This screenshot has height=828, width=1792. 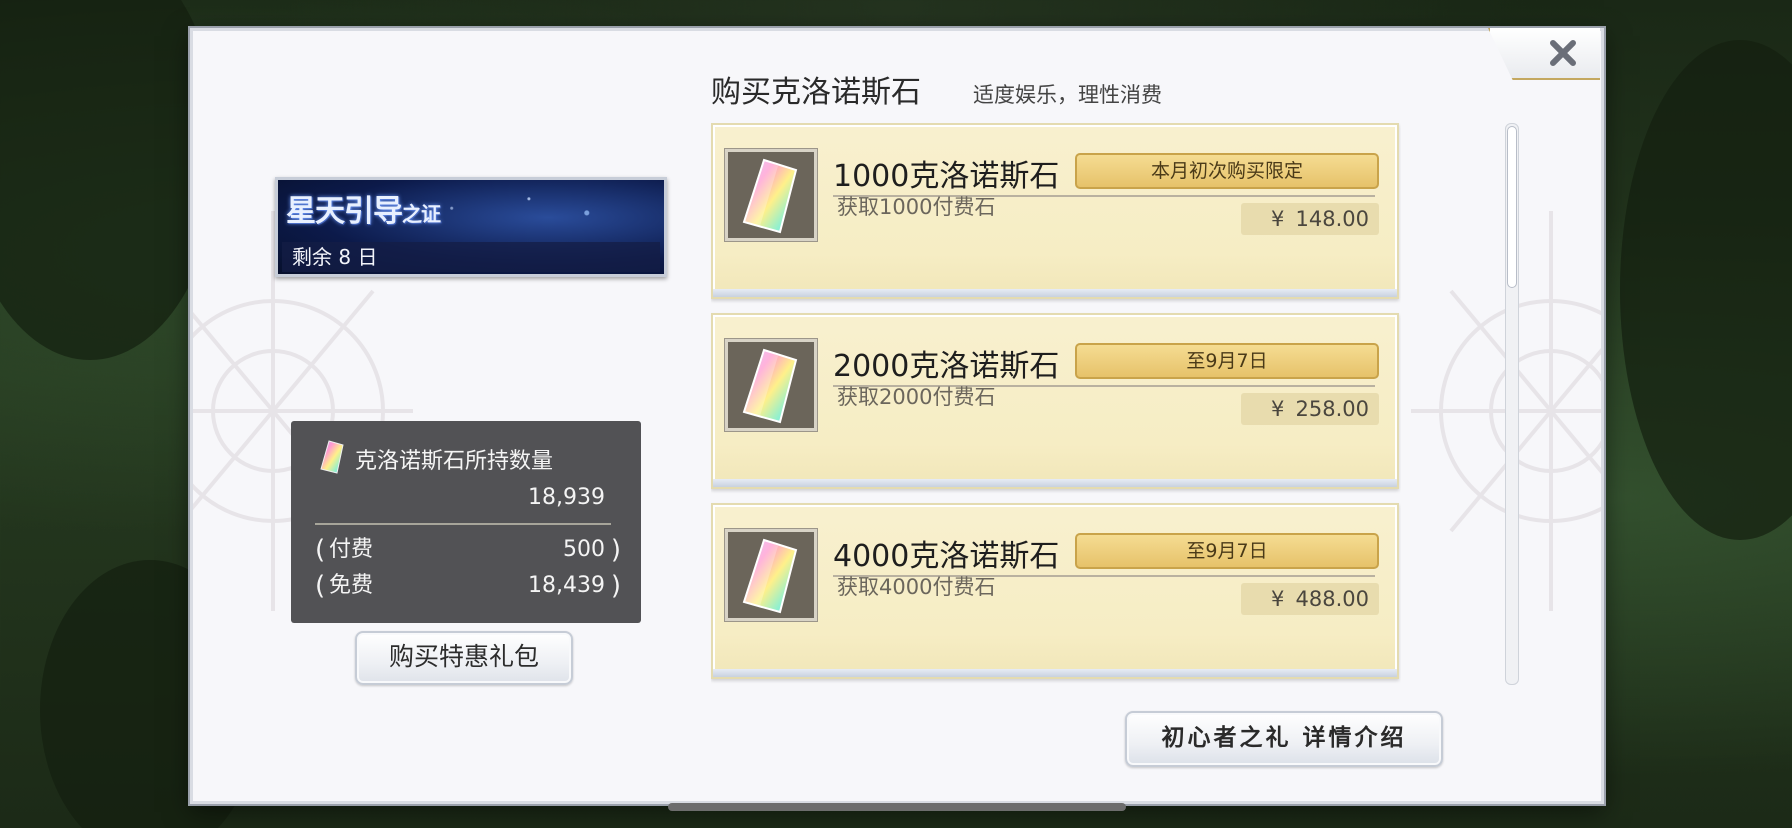 I want to click on page-subtitle: 适度娱乐，理性消费, so click(x=1067, y=95).